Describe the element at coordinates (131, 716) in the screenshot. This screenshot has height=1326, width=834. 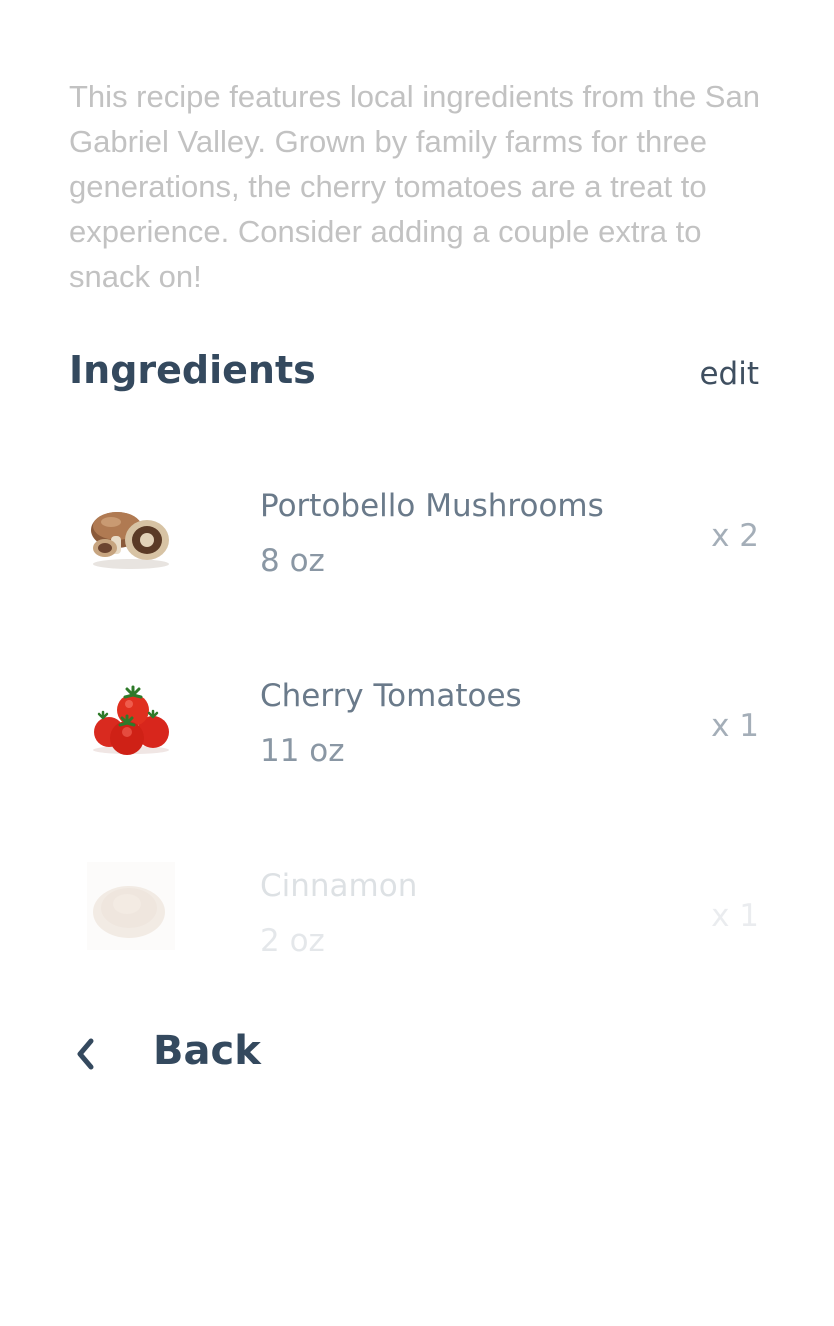
I see `tomato-icon` at that location.